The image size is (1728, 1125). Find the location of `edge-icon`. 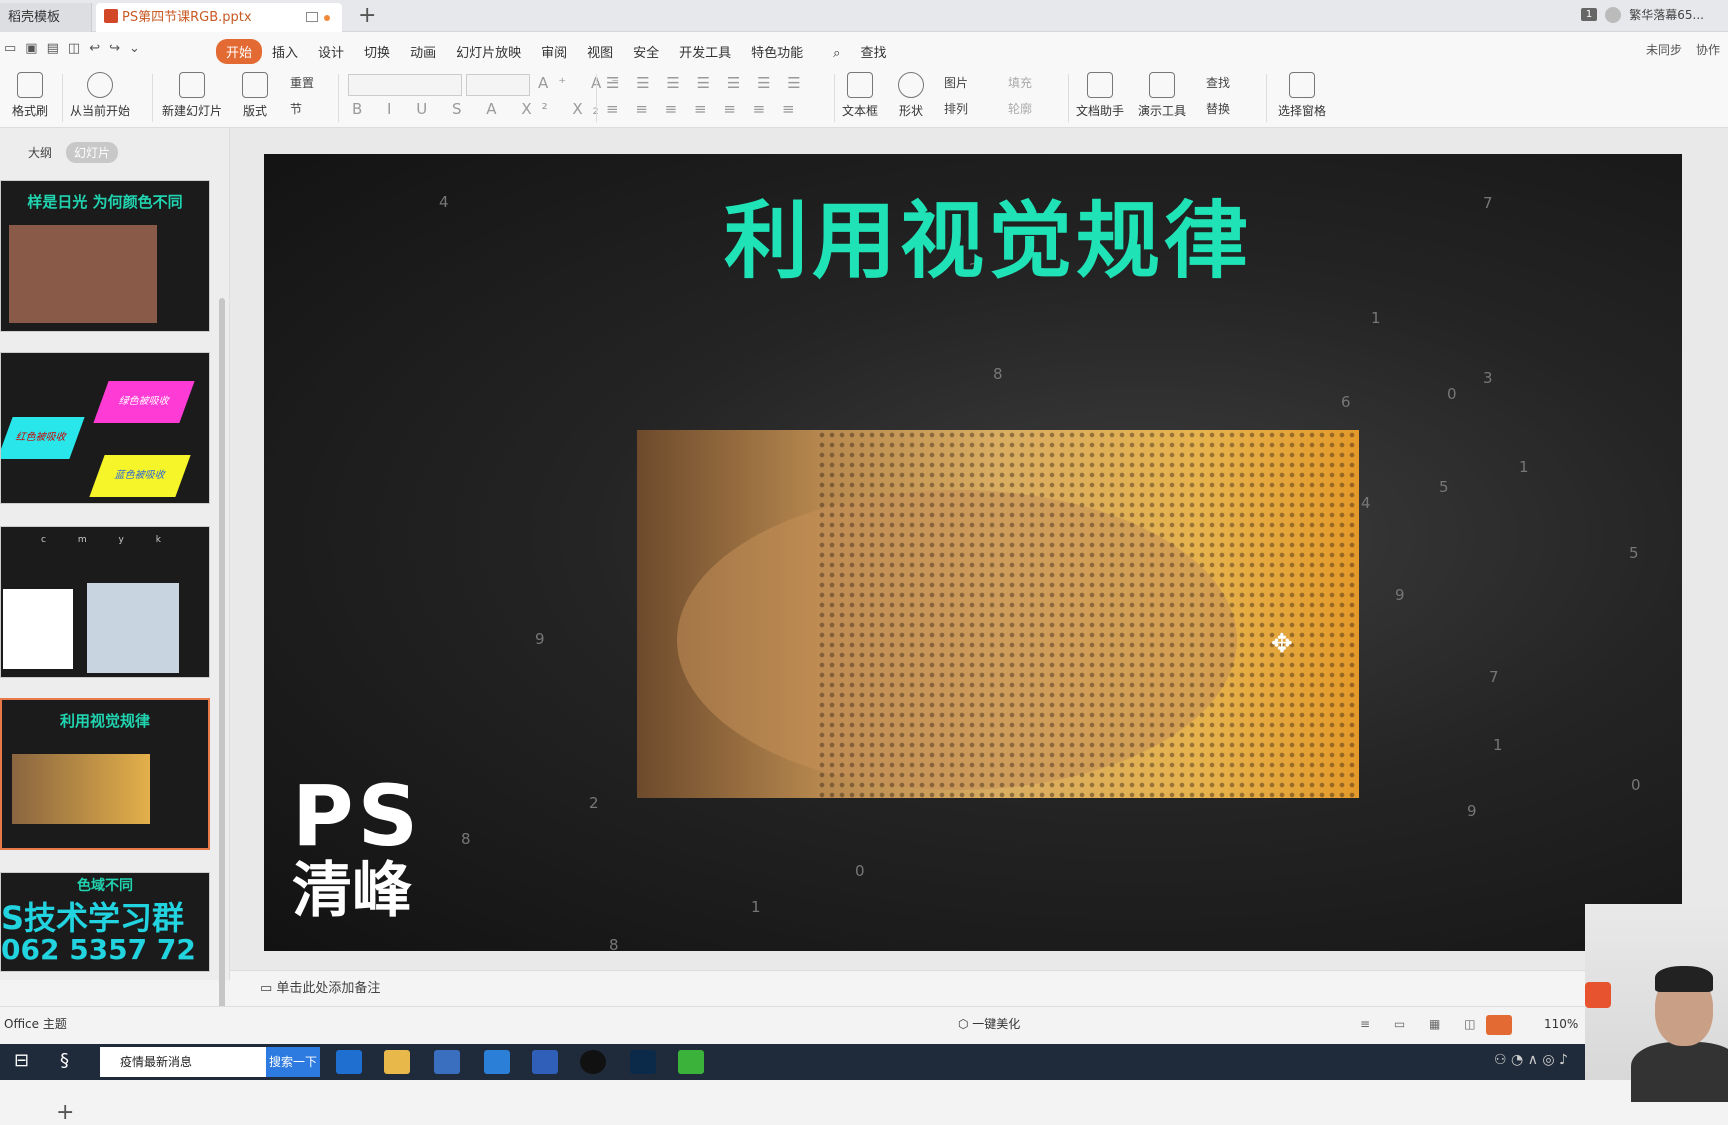

edge-icon is located at coordinates (349, 1062).